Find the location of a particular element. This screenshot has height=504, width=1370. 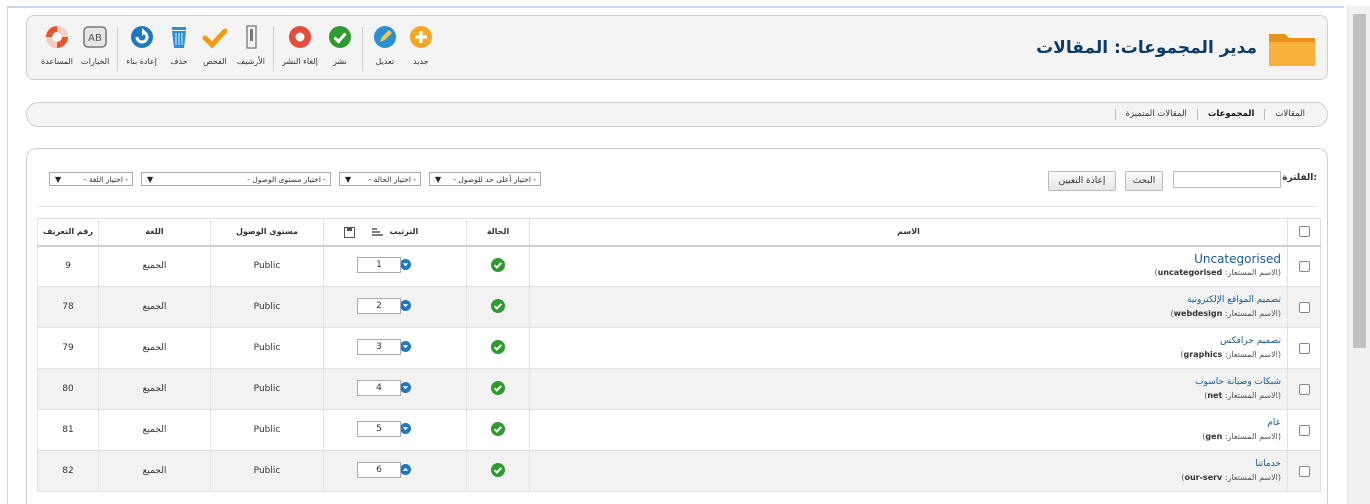

vertical-scrollbar is located at coordinates (1358, 255).